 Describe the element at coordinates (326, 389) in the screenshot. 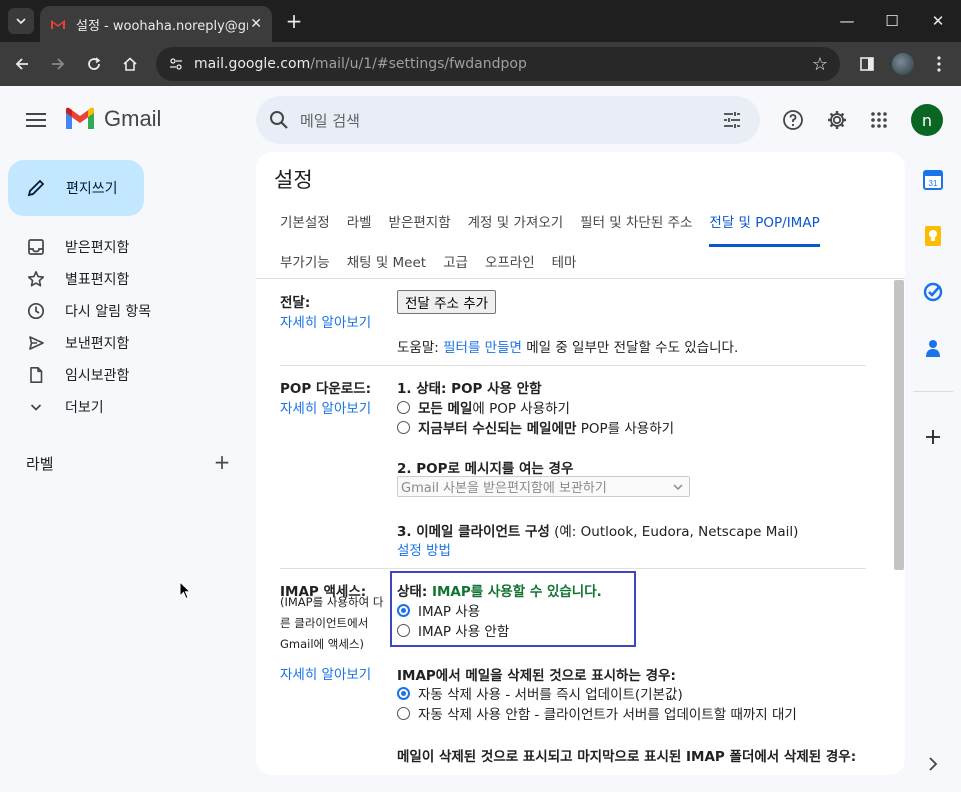

I see `pop-download-label: POP 다운로드:` at that location.